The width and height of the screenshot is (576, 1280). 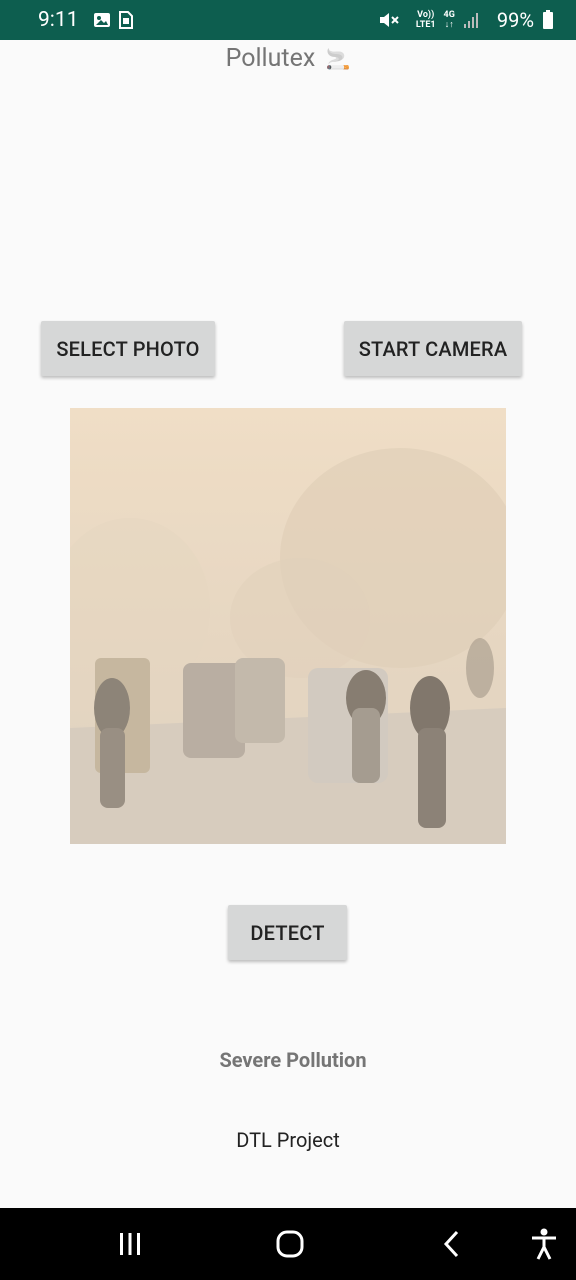 I want to click on network-indicator: 4G ↓↑, so click(x=449, y=20).